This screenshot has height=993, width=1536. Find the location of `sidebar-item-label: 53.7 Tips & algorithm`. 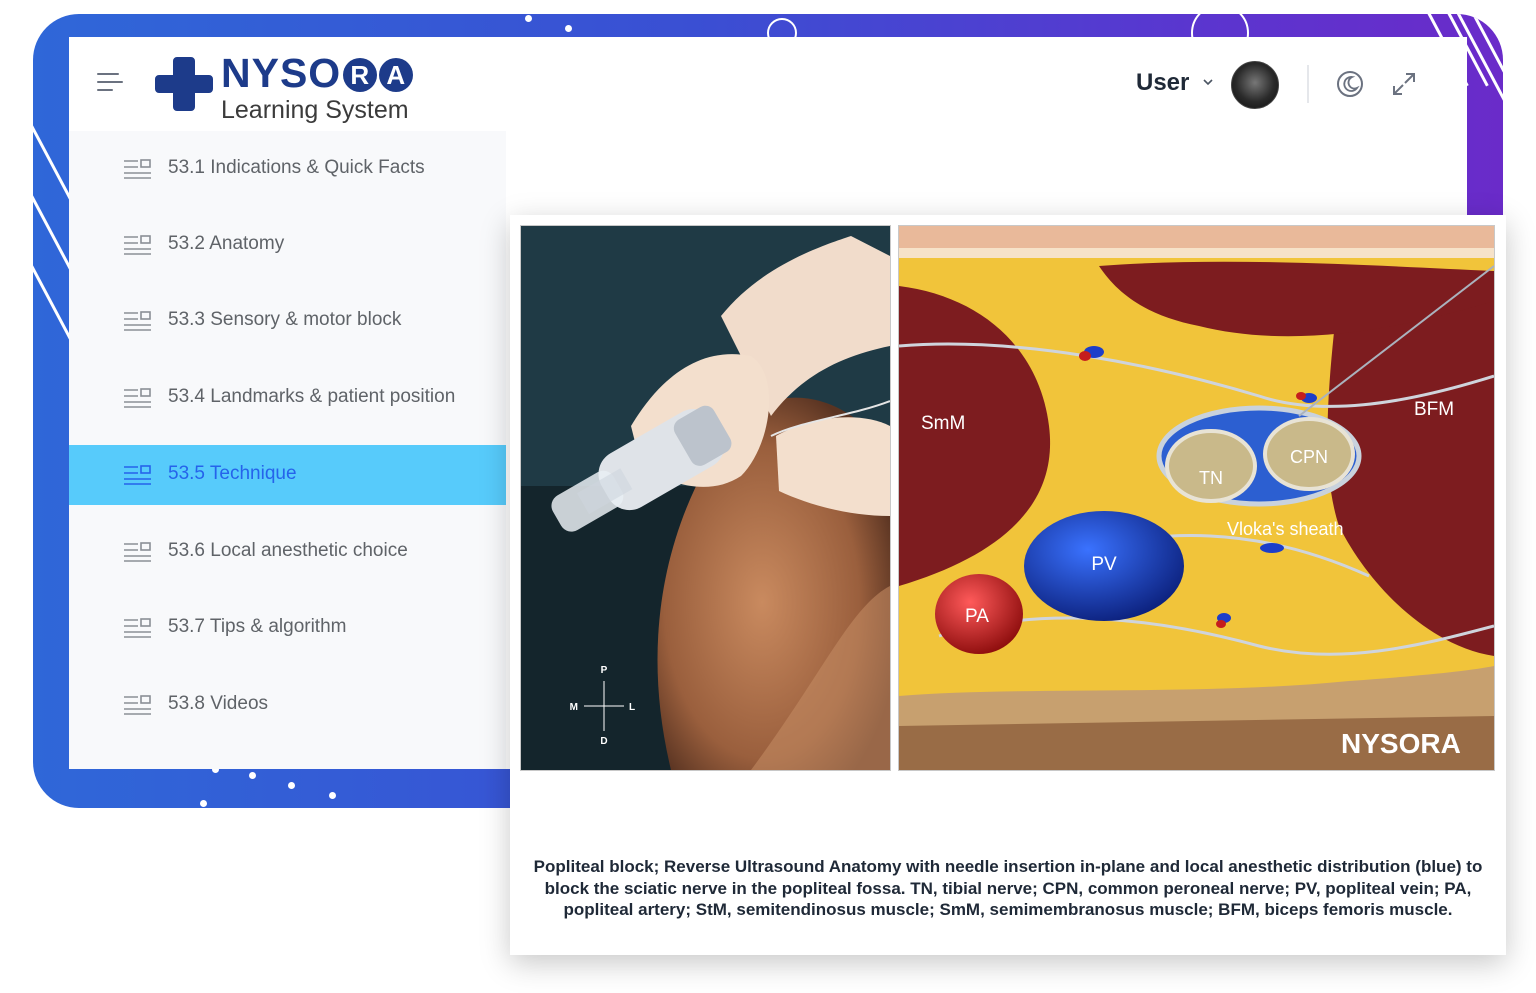

sidebar-item-label: 53.7 Tips & algorithm is located at coordinates (257, 626).